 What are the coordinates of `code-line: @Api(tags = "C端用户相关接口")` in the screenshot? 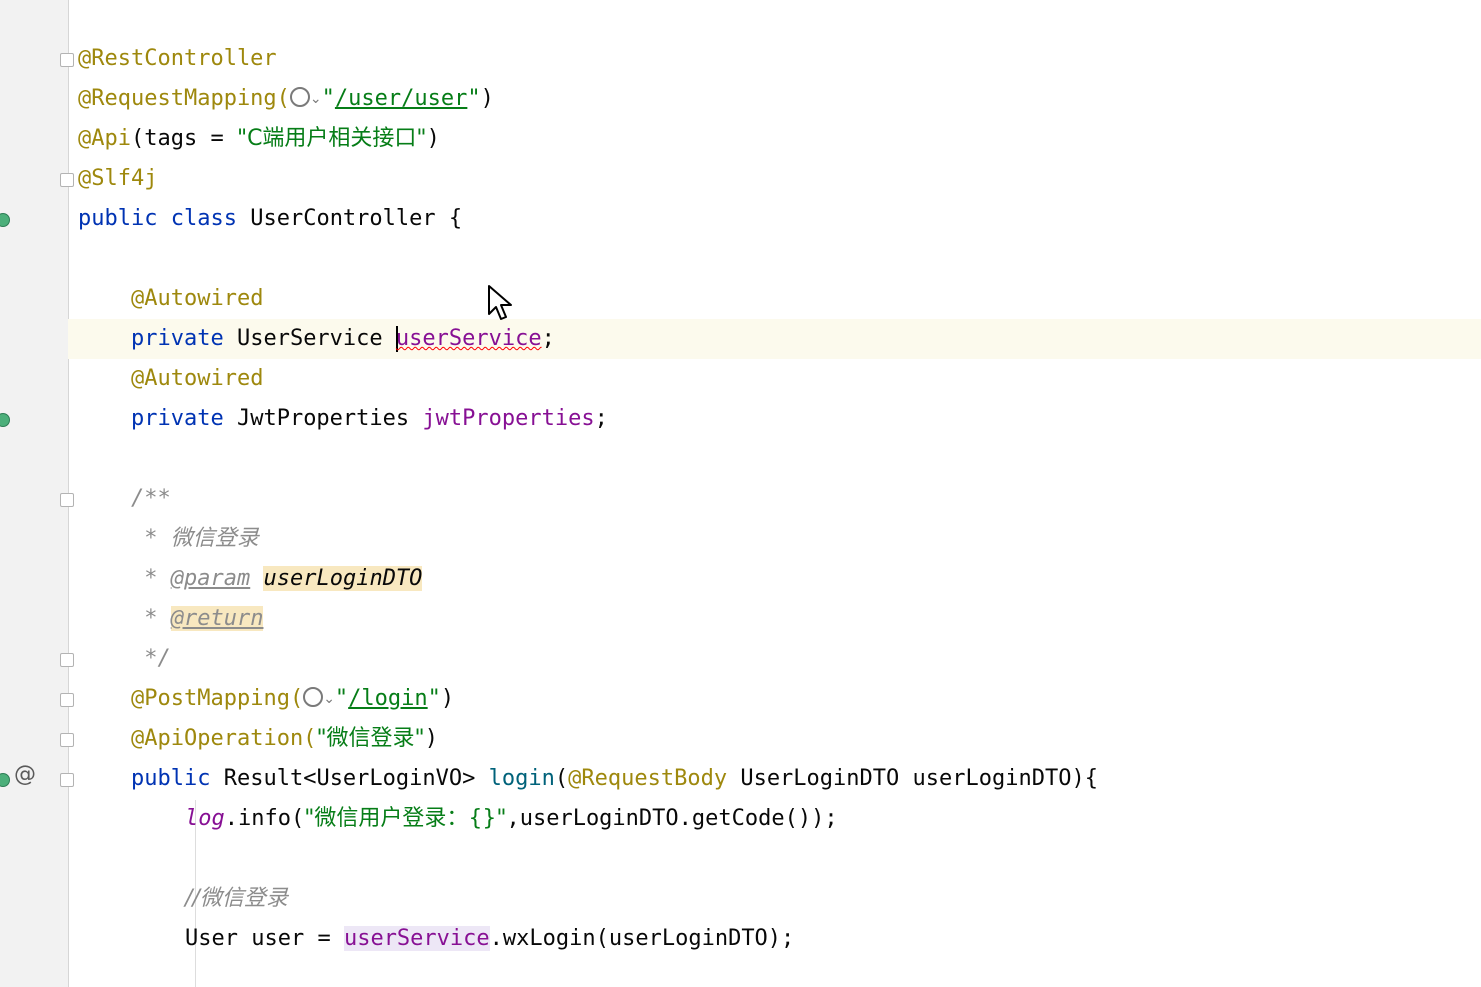 It's located at (259, 138).